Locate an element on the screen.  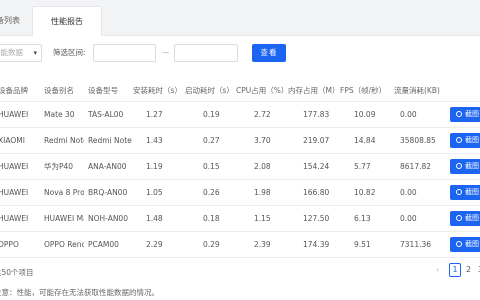
cell-alias: 华为P40 is located at coordinates (59, 166).